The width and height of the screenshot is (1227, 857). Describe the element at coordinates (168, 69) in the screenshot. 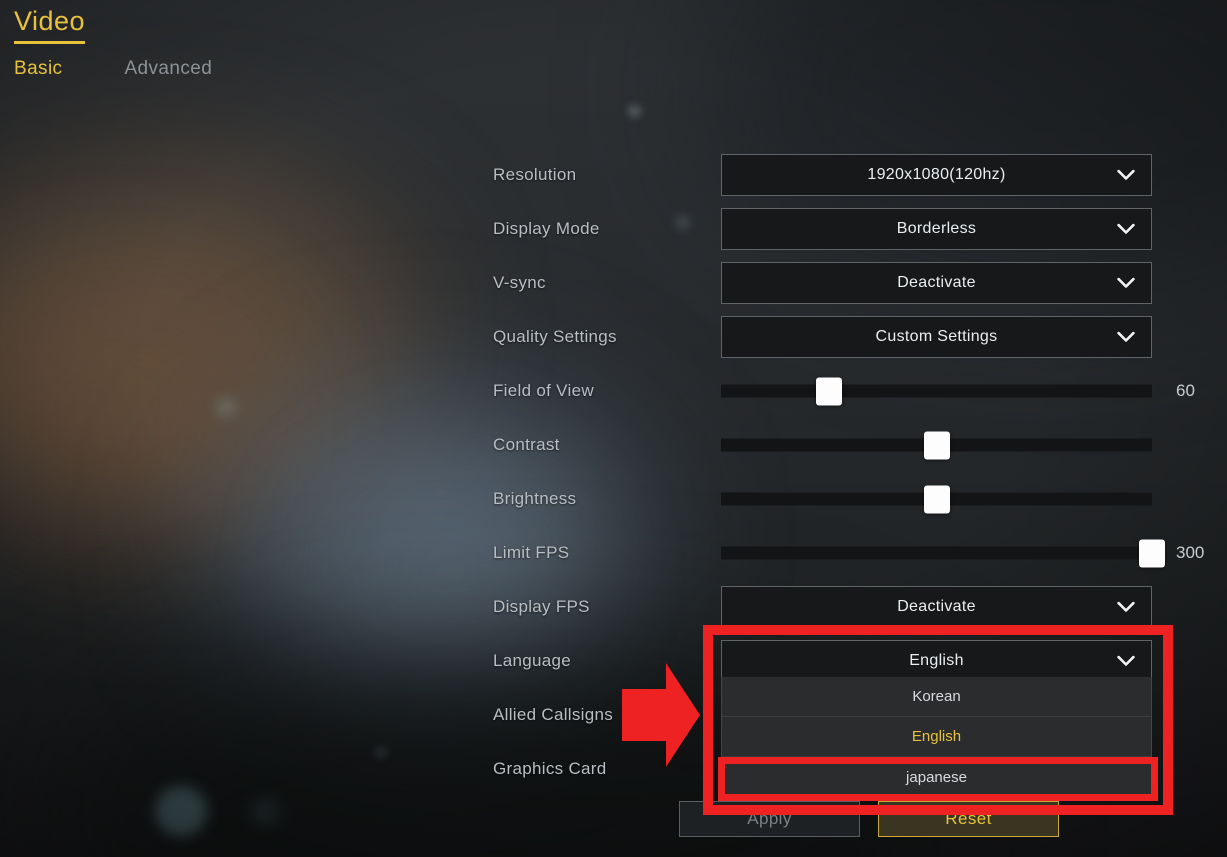

I see `tab-advanced: Advanced` at that location.